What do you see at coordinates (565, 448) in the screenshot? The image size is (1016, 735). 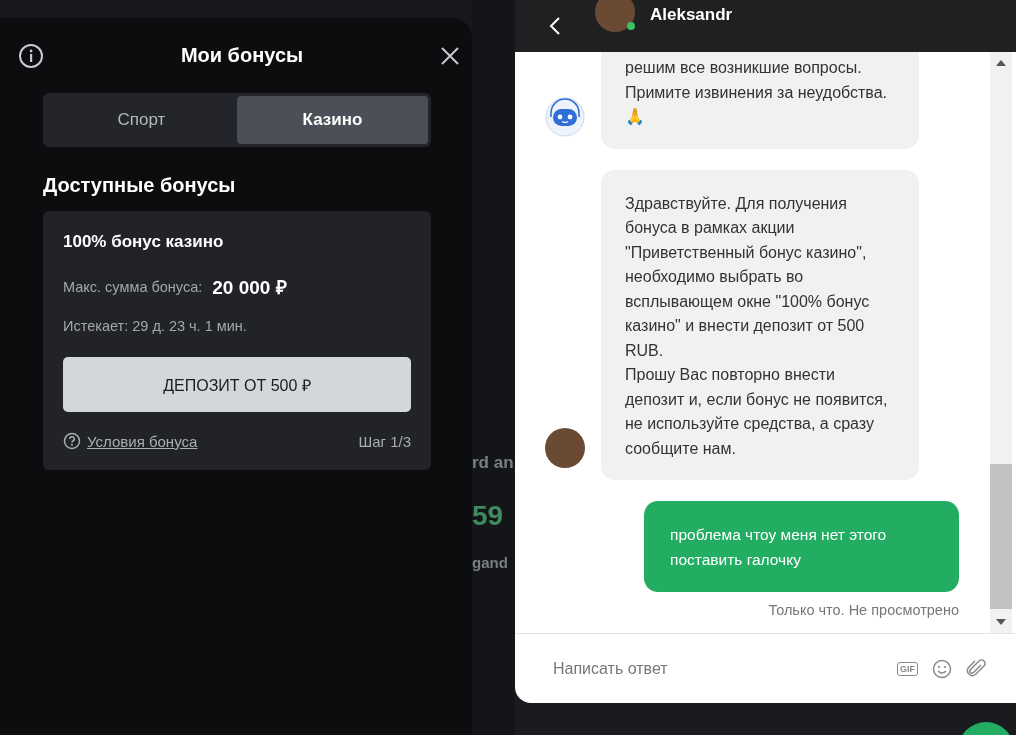 I see `avatar` at bounding box center [565, 448].